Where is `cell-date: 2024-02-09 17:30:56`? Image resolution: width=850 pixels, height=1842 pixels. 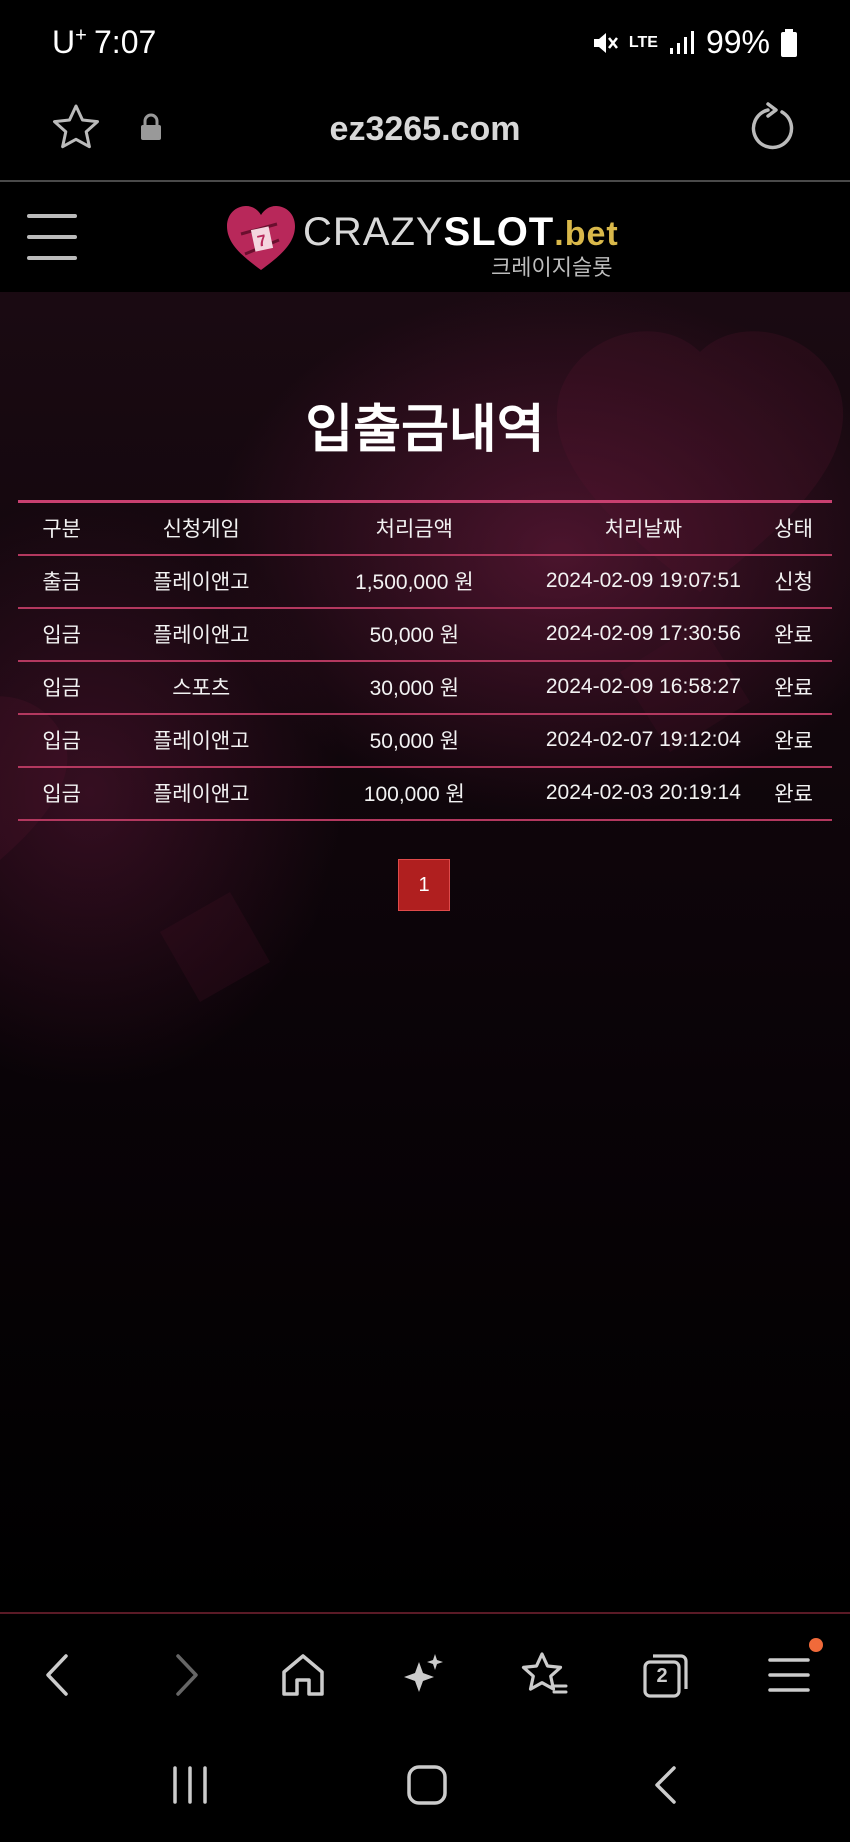
cell-date: 2024-02-09 17:30:56 is located at coordinates (643, 634).